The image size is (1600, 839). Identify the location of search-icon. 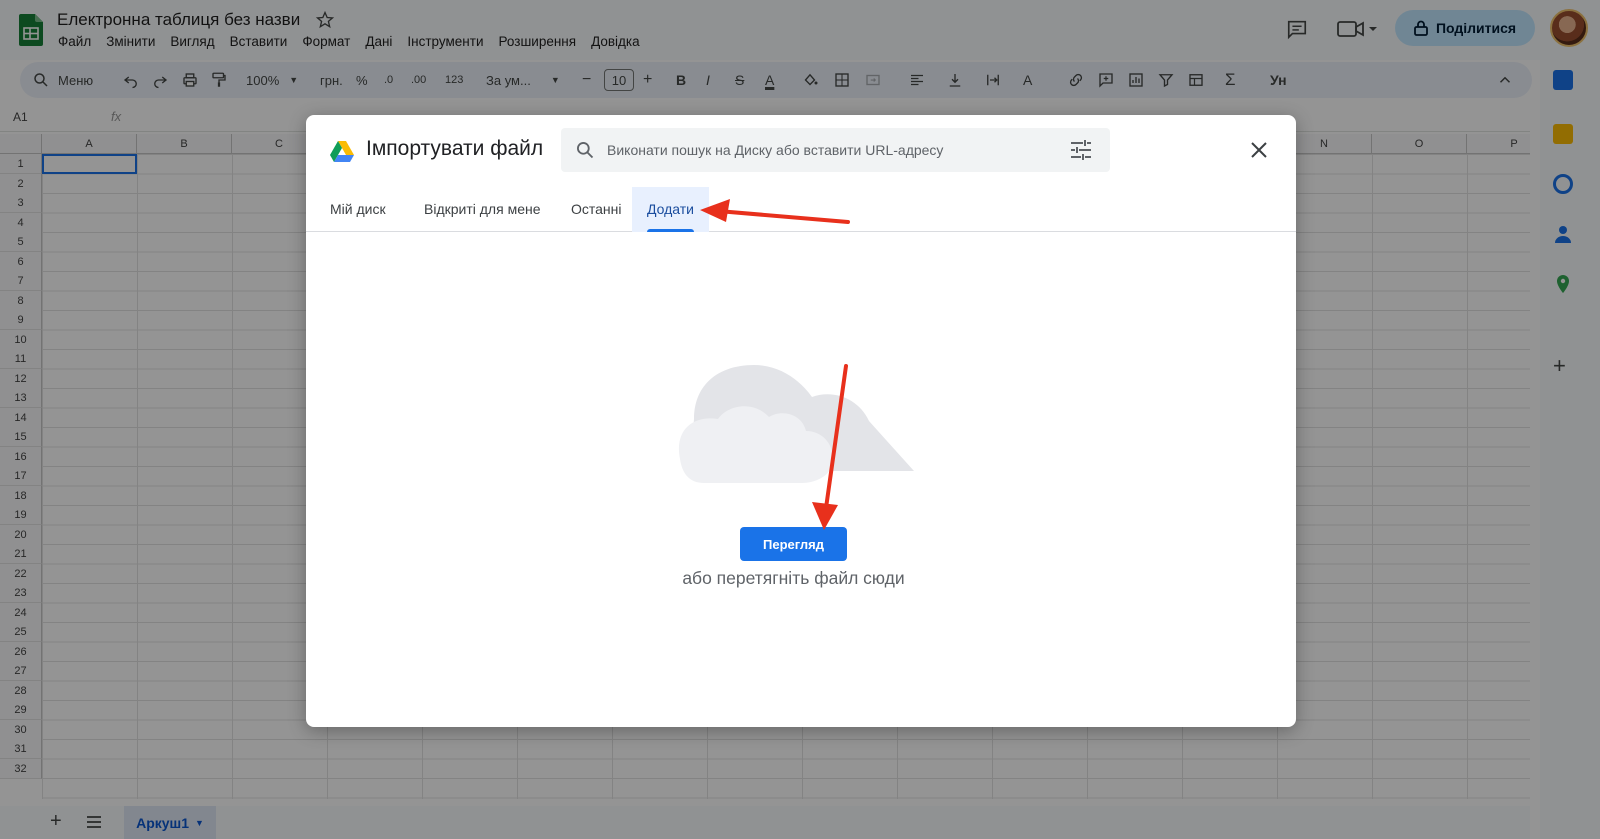
(585, 150).